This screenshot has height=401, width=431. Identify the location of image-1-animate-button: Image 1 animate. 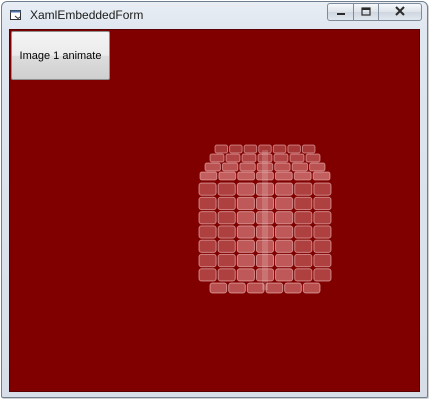
(60, 55).